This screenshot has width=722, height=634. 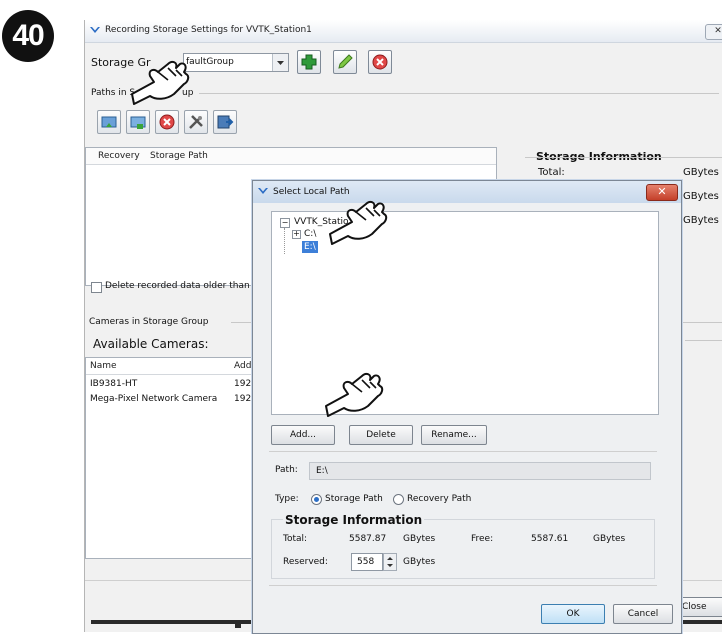 I want to click on paths-table-header: Recovery Storage Path, so click(x=291, y=156).